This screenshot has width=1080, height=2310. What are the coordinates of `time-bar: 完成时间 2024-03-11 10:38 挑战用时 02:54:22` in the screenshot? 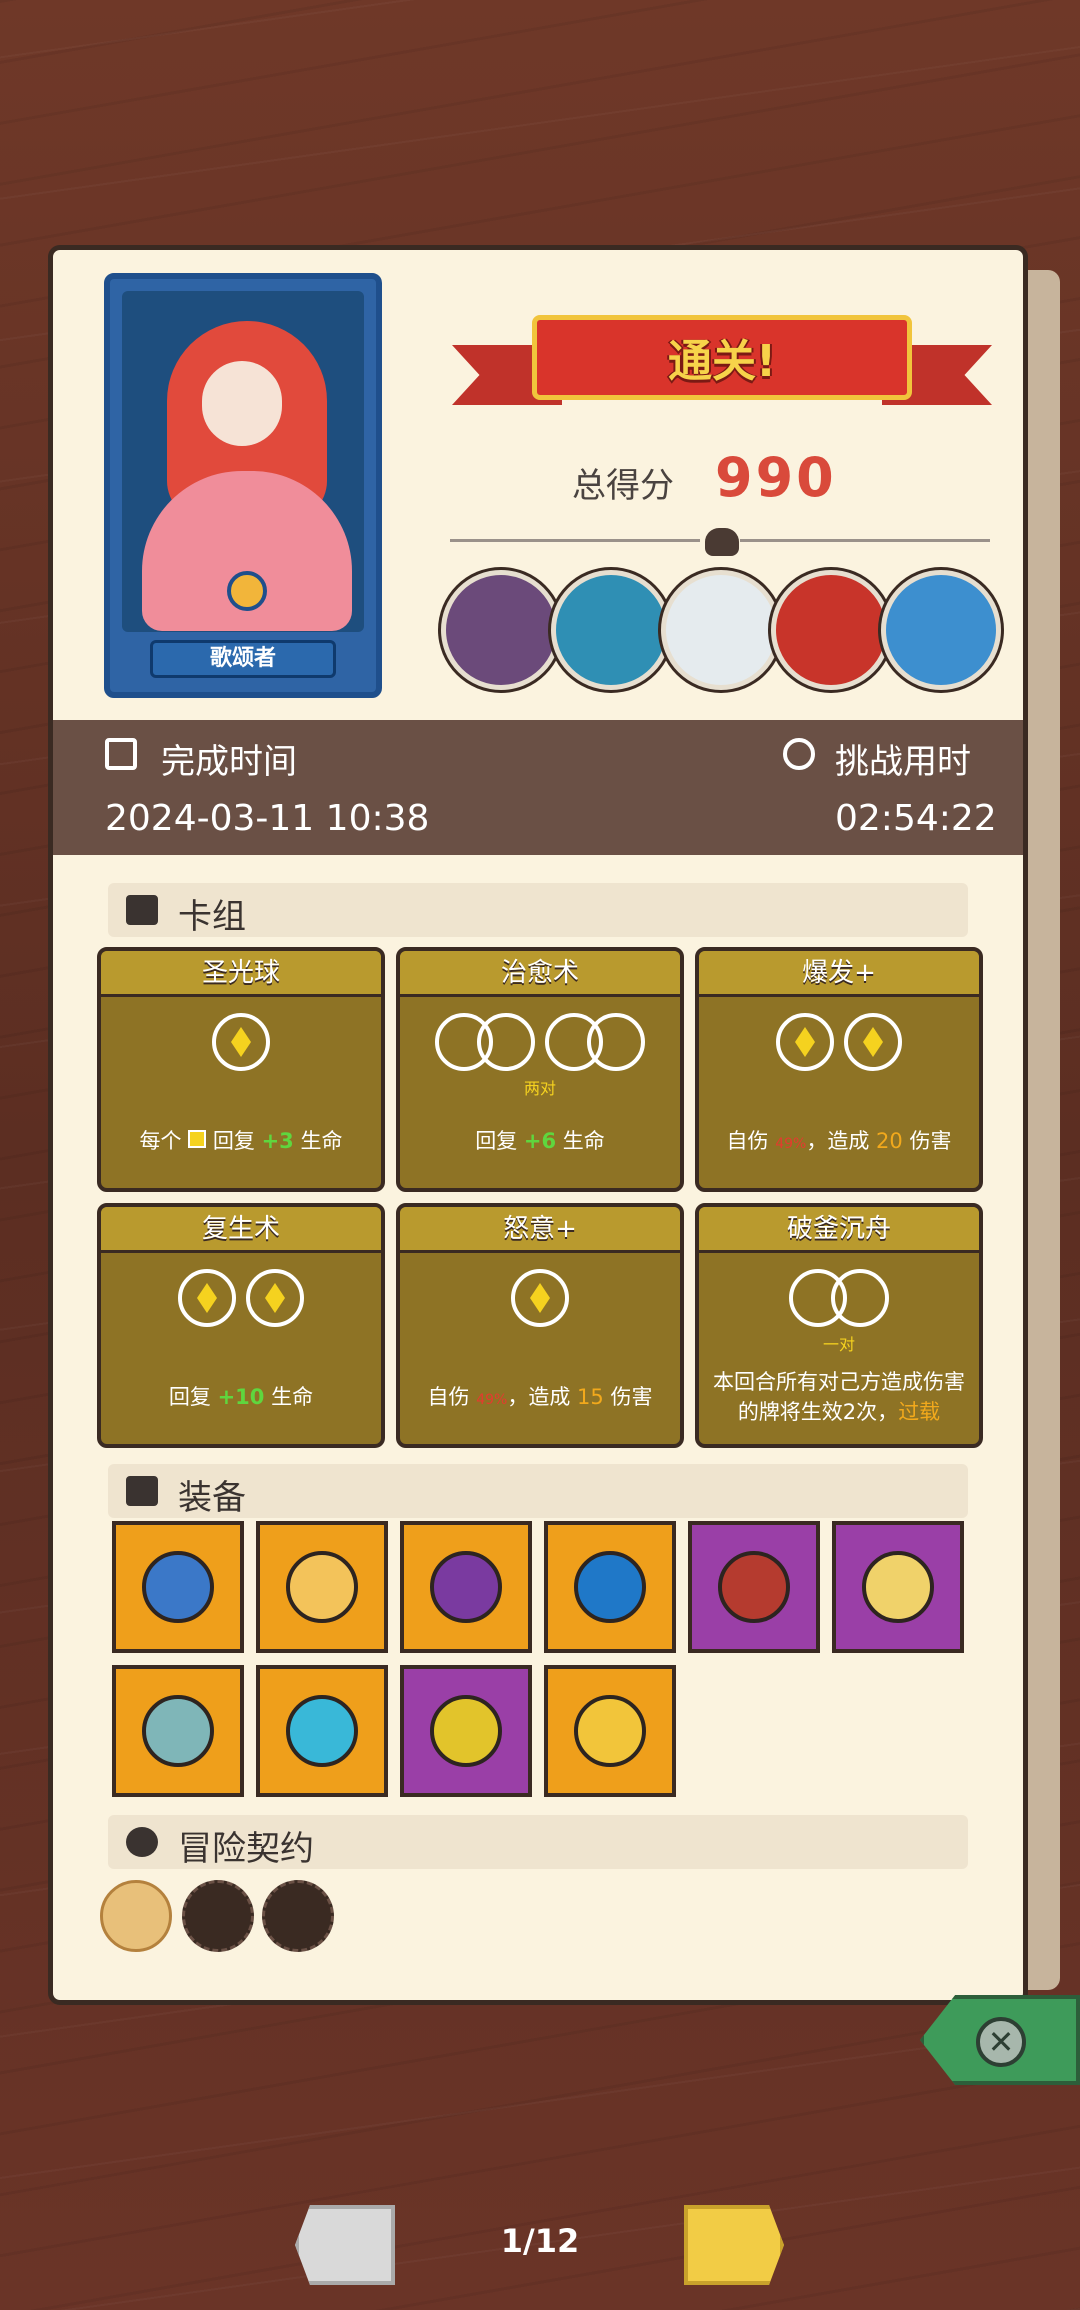 It's located at (538, 787).